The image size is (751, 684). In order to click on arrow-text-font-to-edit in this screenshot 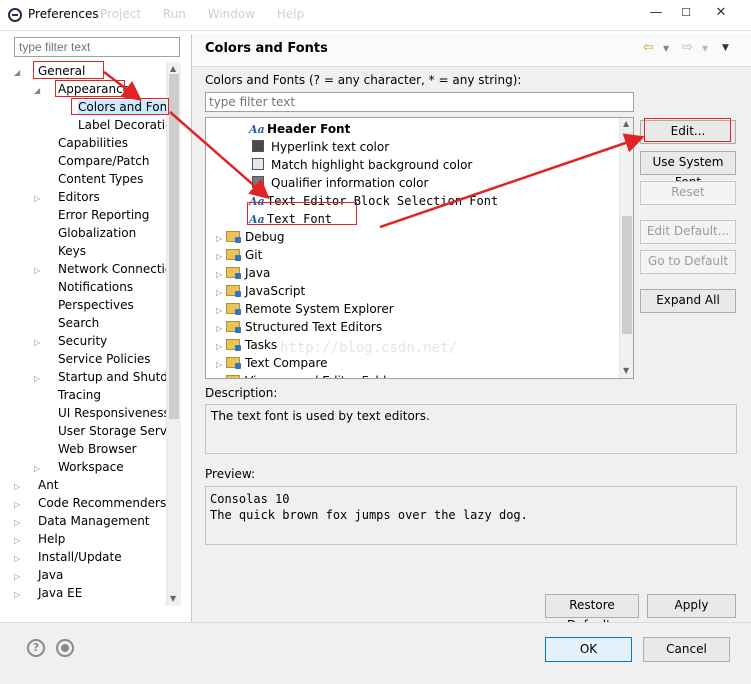, I will do `click(512, 181)`.